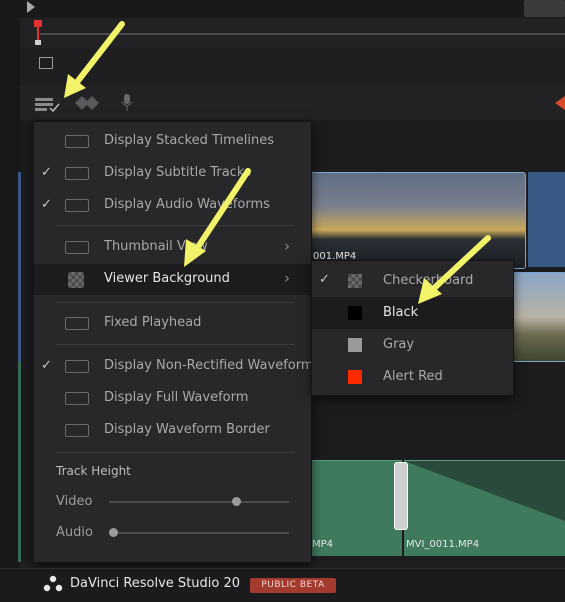 The width and height of the screenshot is (565, 602). Describe the element at coordinates (38, 33) in the screenshot. I see `playhead-marker-icon` at that location.